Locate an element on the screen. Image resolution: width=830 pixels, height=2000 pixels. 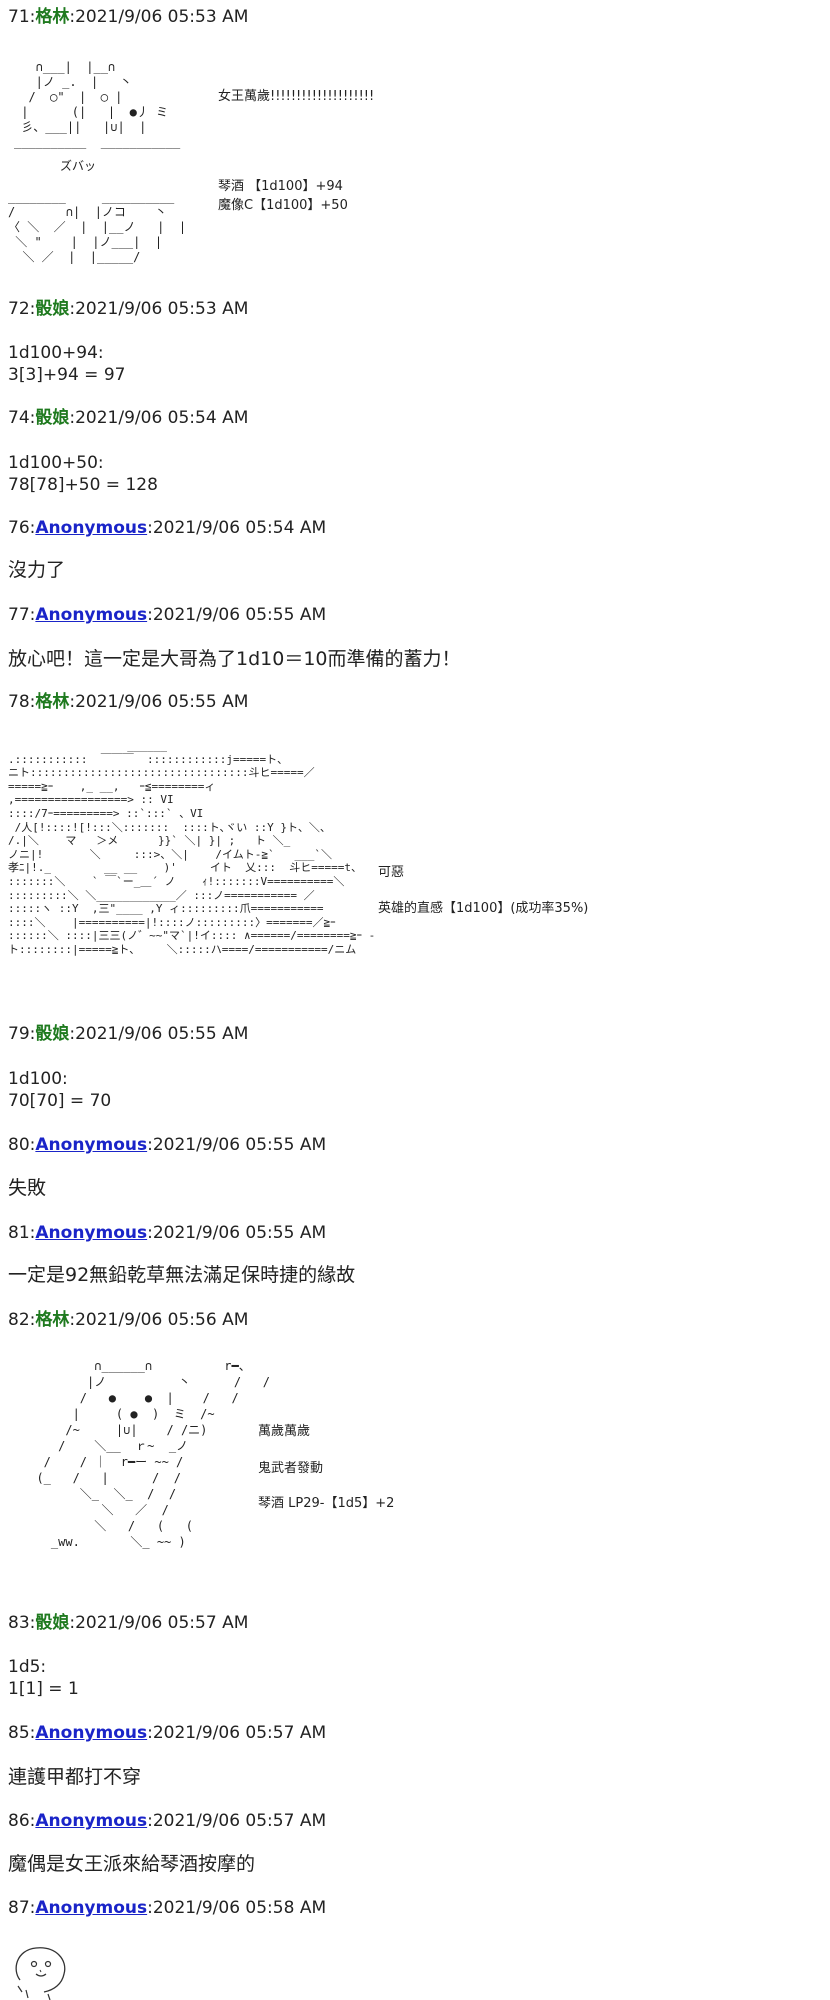
post-number: 80 is located at coordinates (19, 1145).